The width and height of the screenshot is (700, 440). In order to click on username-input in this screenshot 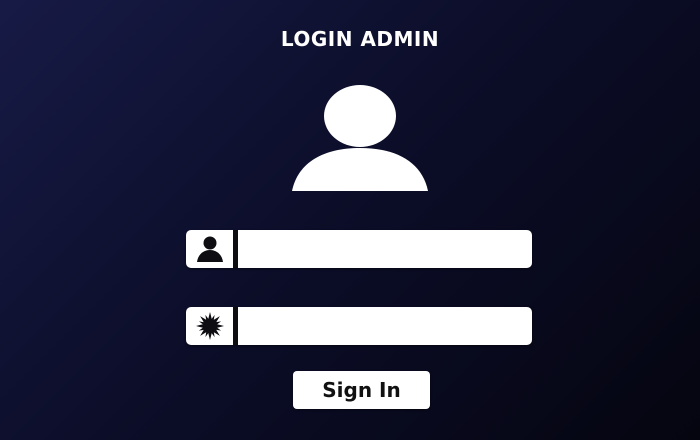, I will do `click(385, 249)`.